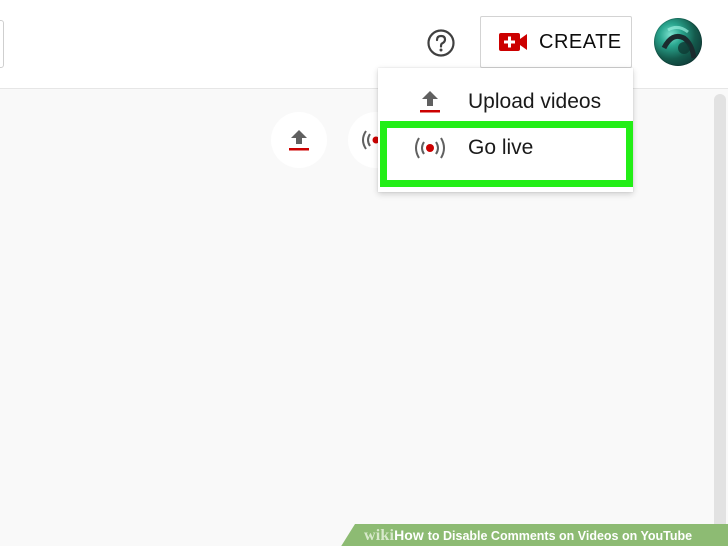 The height and width of the screenshot is (546, 728). Describe the element at coordinates (514, 42) in the screenshot. I see `video-camera-plus-icon` at that location.